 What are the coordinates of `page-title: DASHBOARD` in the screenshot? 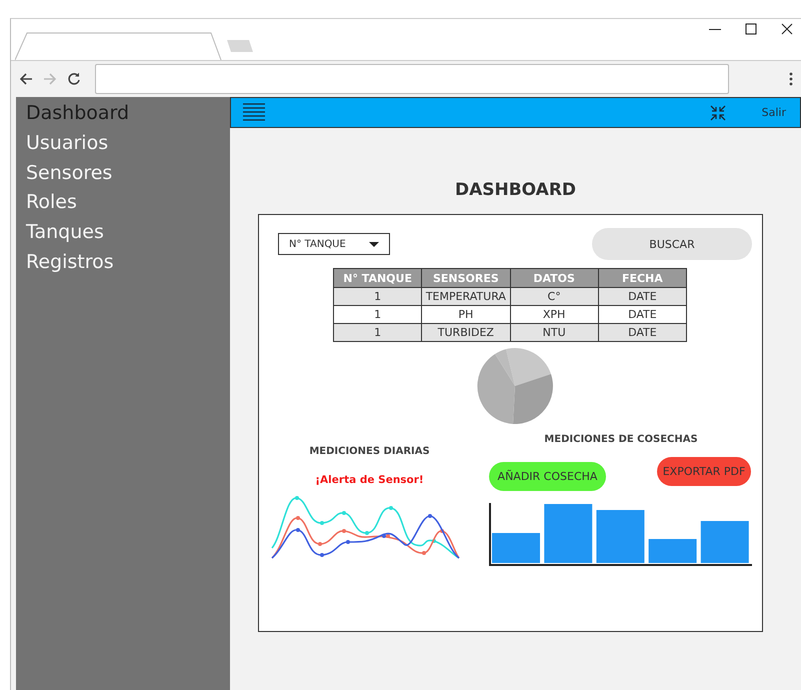 It's located at (516, 190).